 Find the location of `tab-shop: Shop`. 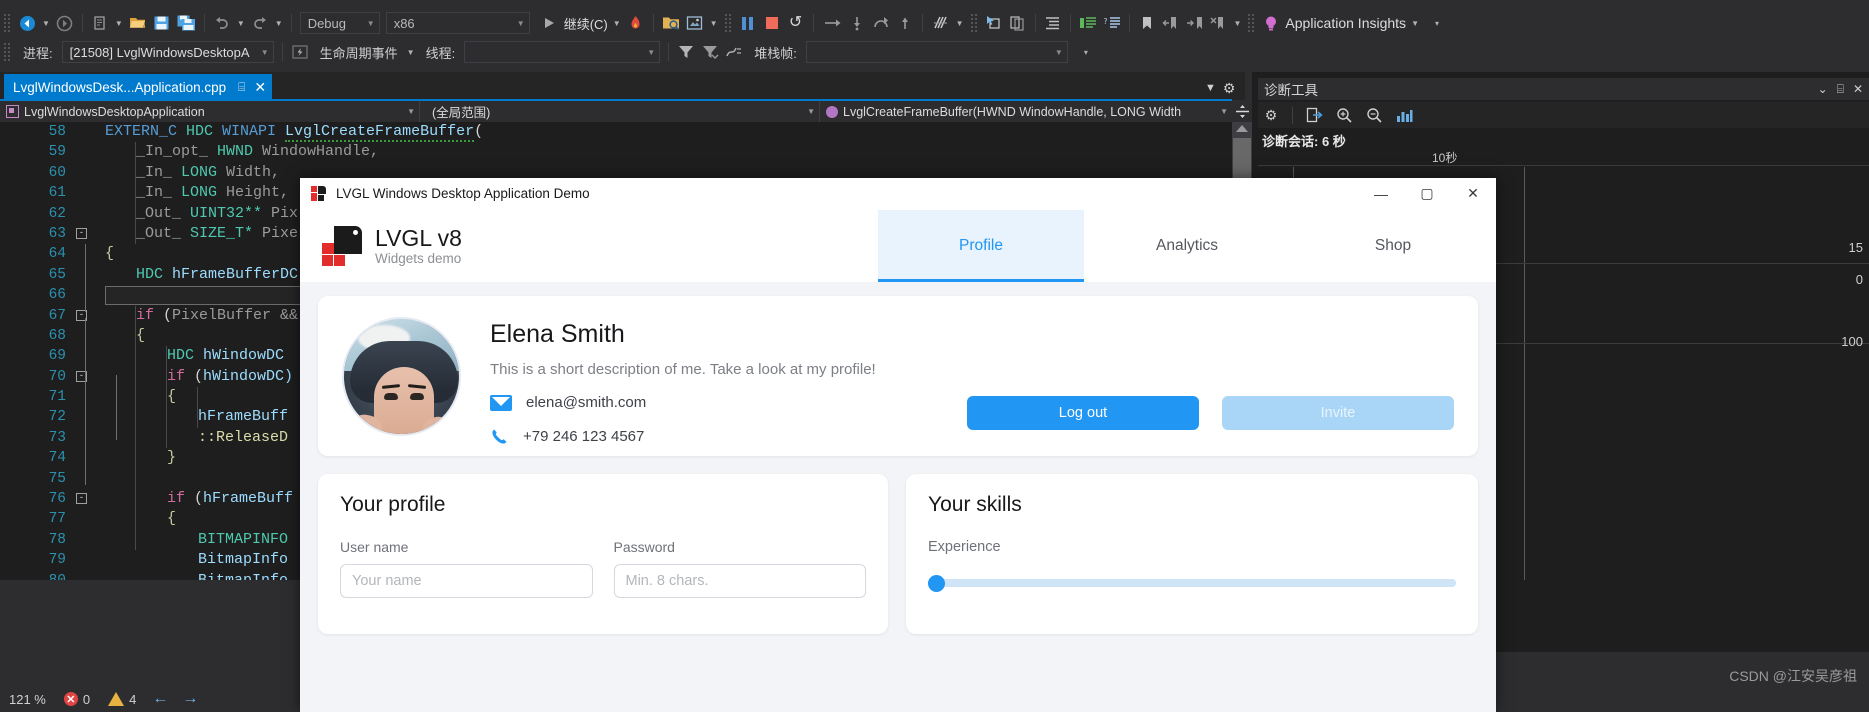

tab-shop: Shop is located at coordinates (1393, 246).